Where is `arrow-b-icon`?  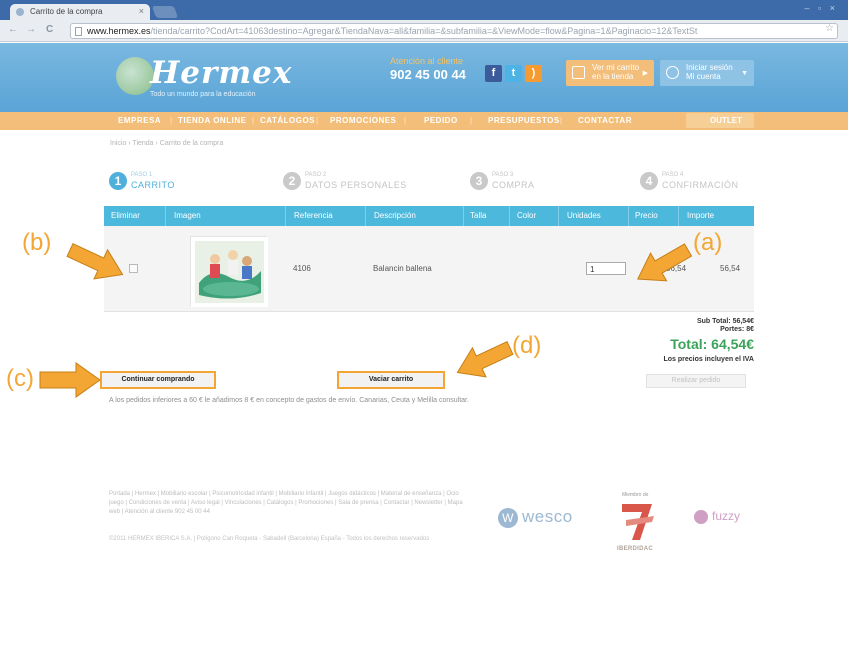 arrow-b-icon is located at coordinates (95, 261).